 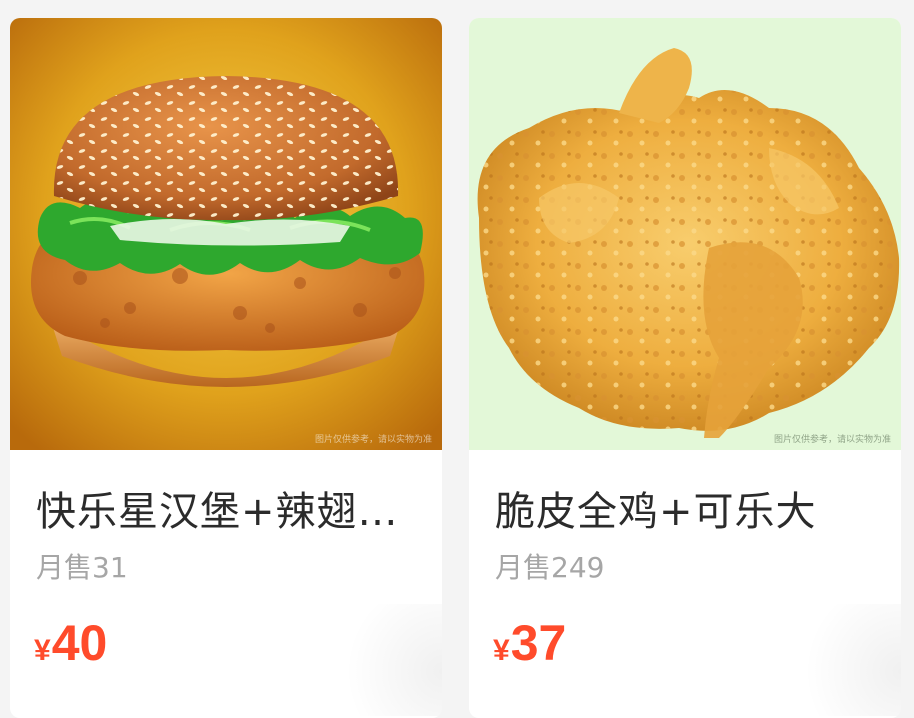 What do you see at coordinates (538, 643) in the screenshot?
I see `price-amount: 37` at bounding box center [538, 643].